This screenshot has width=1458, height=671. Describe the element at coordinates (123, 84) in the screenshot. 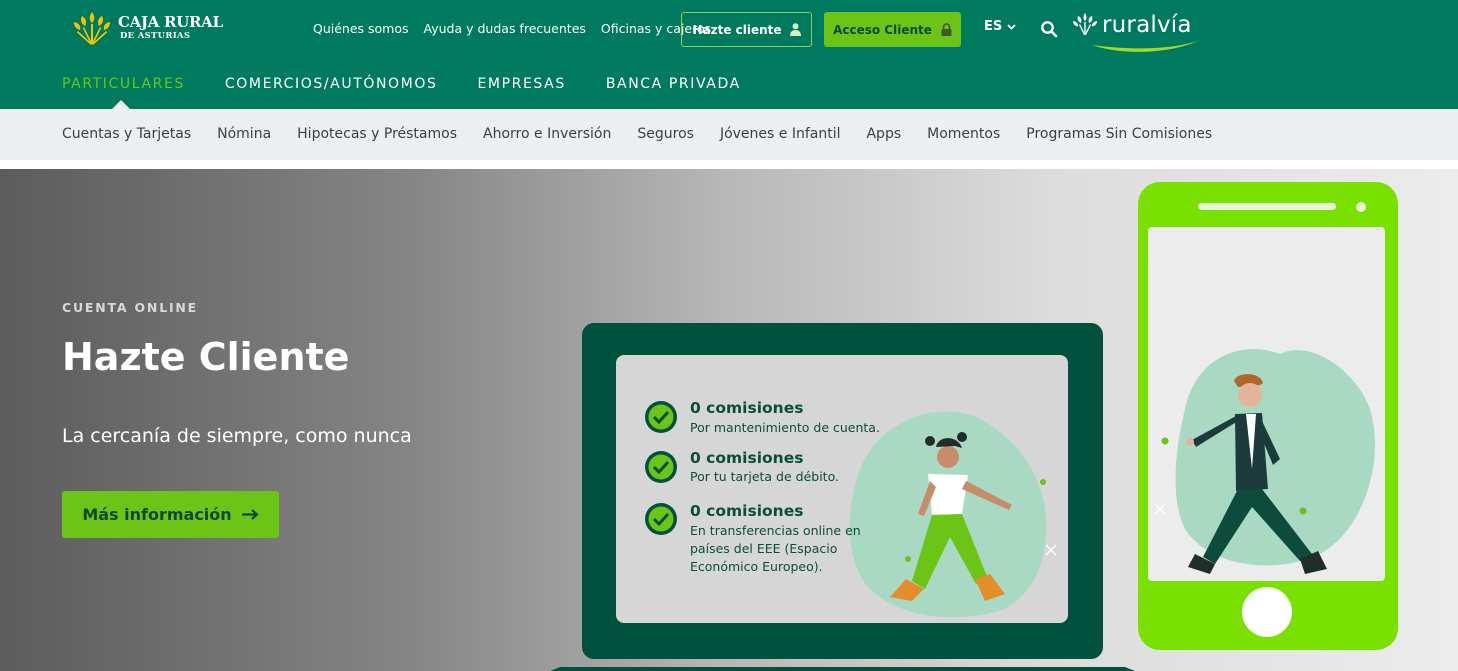

I see `main-nav-particulares: PARTICULARES` at that location.